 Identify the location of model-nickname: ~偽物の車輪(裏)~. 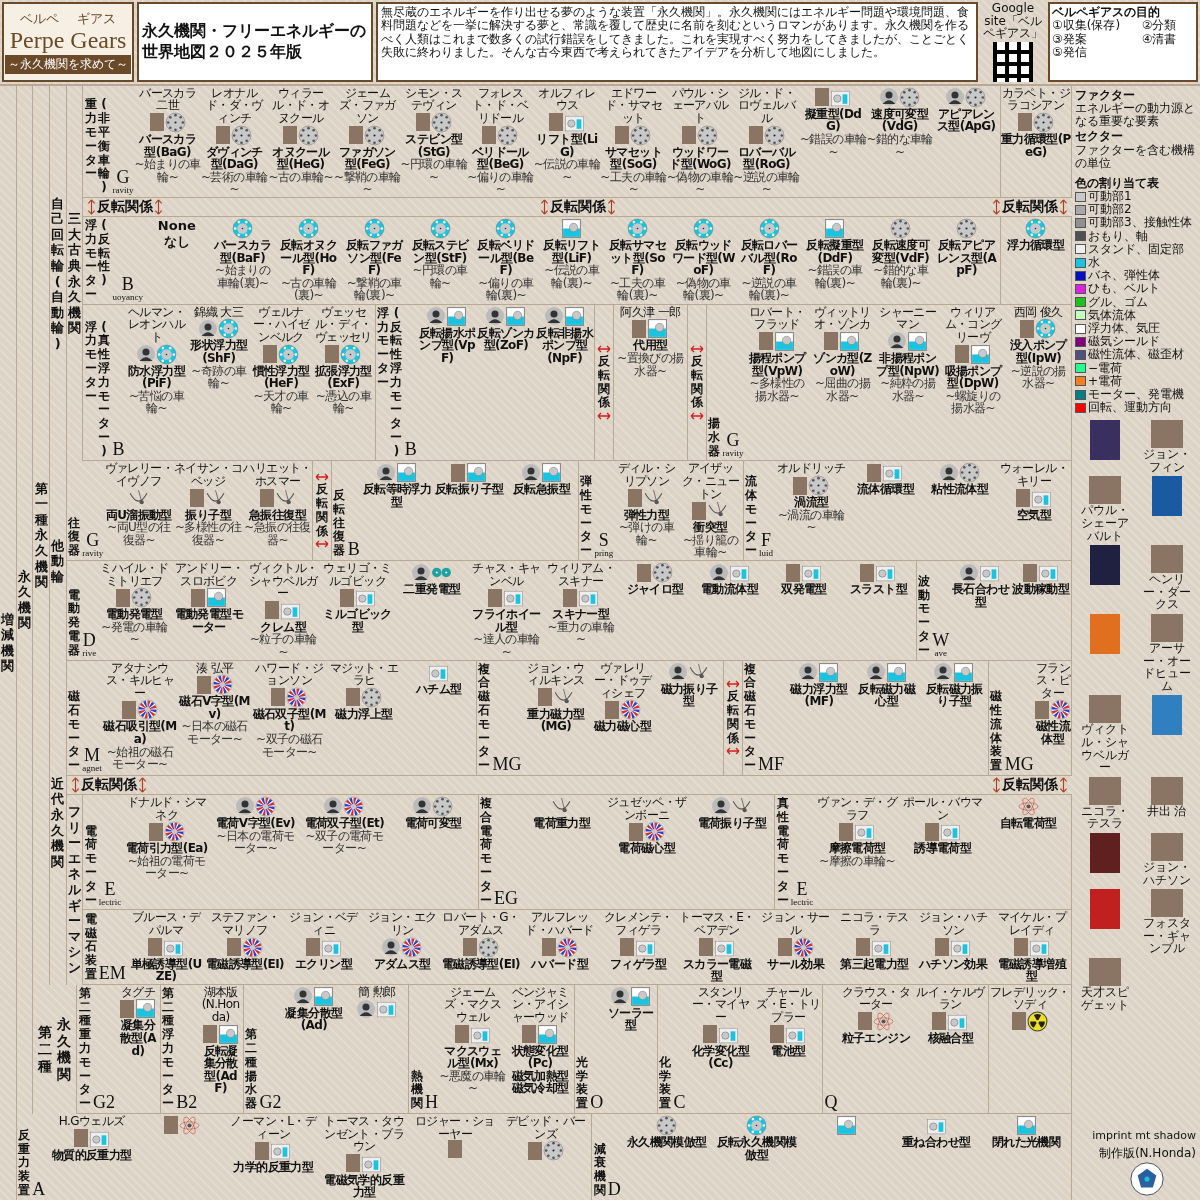
(703, 289).